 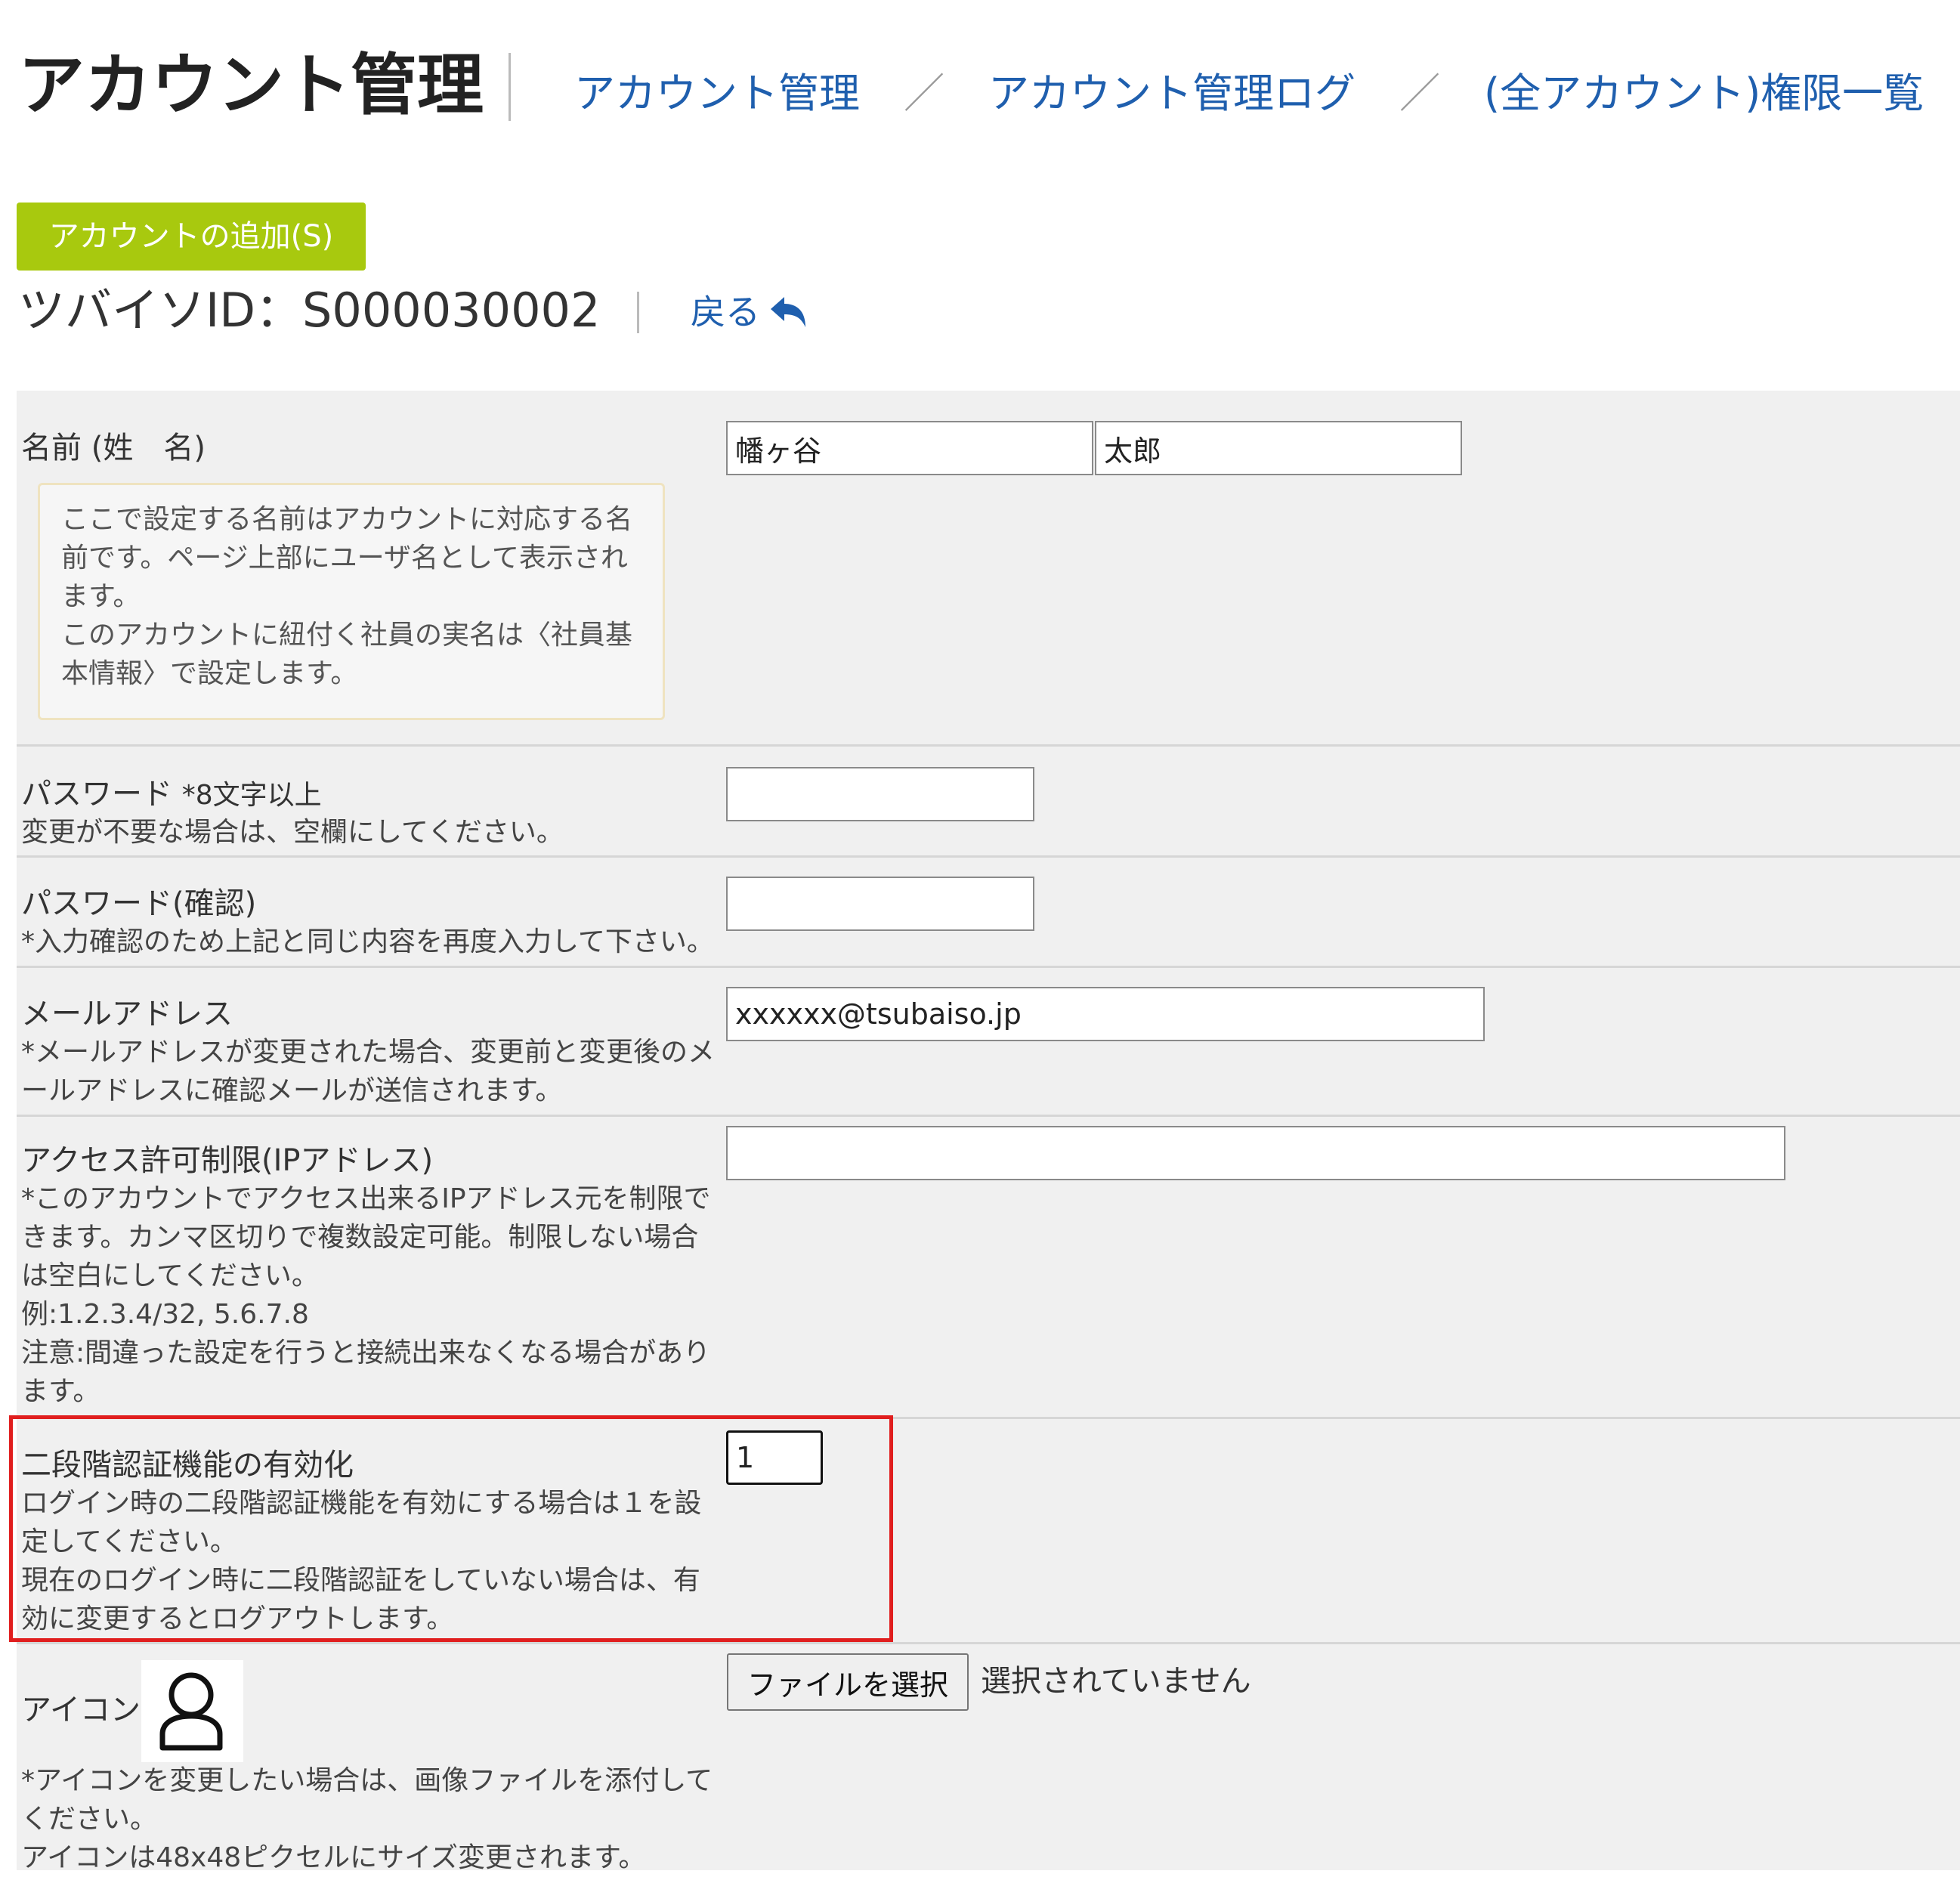 What do you see at coordinates (251, 795) in the screenshot?
I see `password-hint: *8文字以上` at bounding box center [251, 795].